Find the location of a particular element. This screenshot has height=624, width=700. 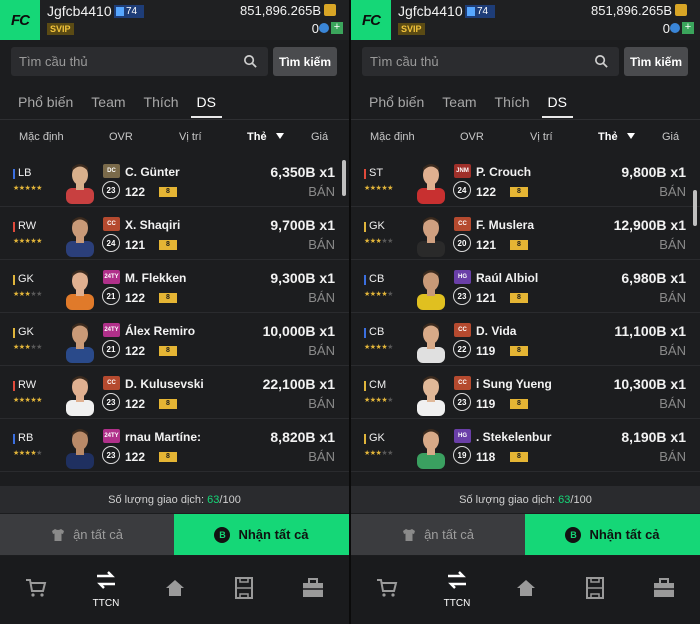

player-position: RW is located at coordinates (27, 226).